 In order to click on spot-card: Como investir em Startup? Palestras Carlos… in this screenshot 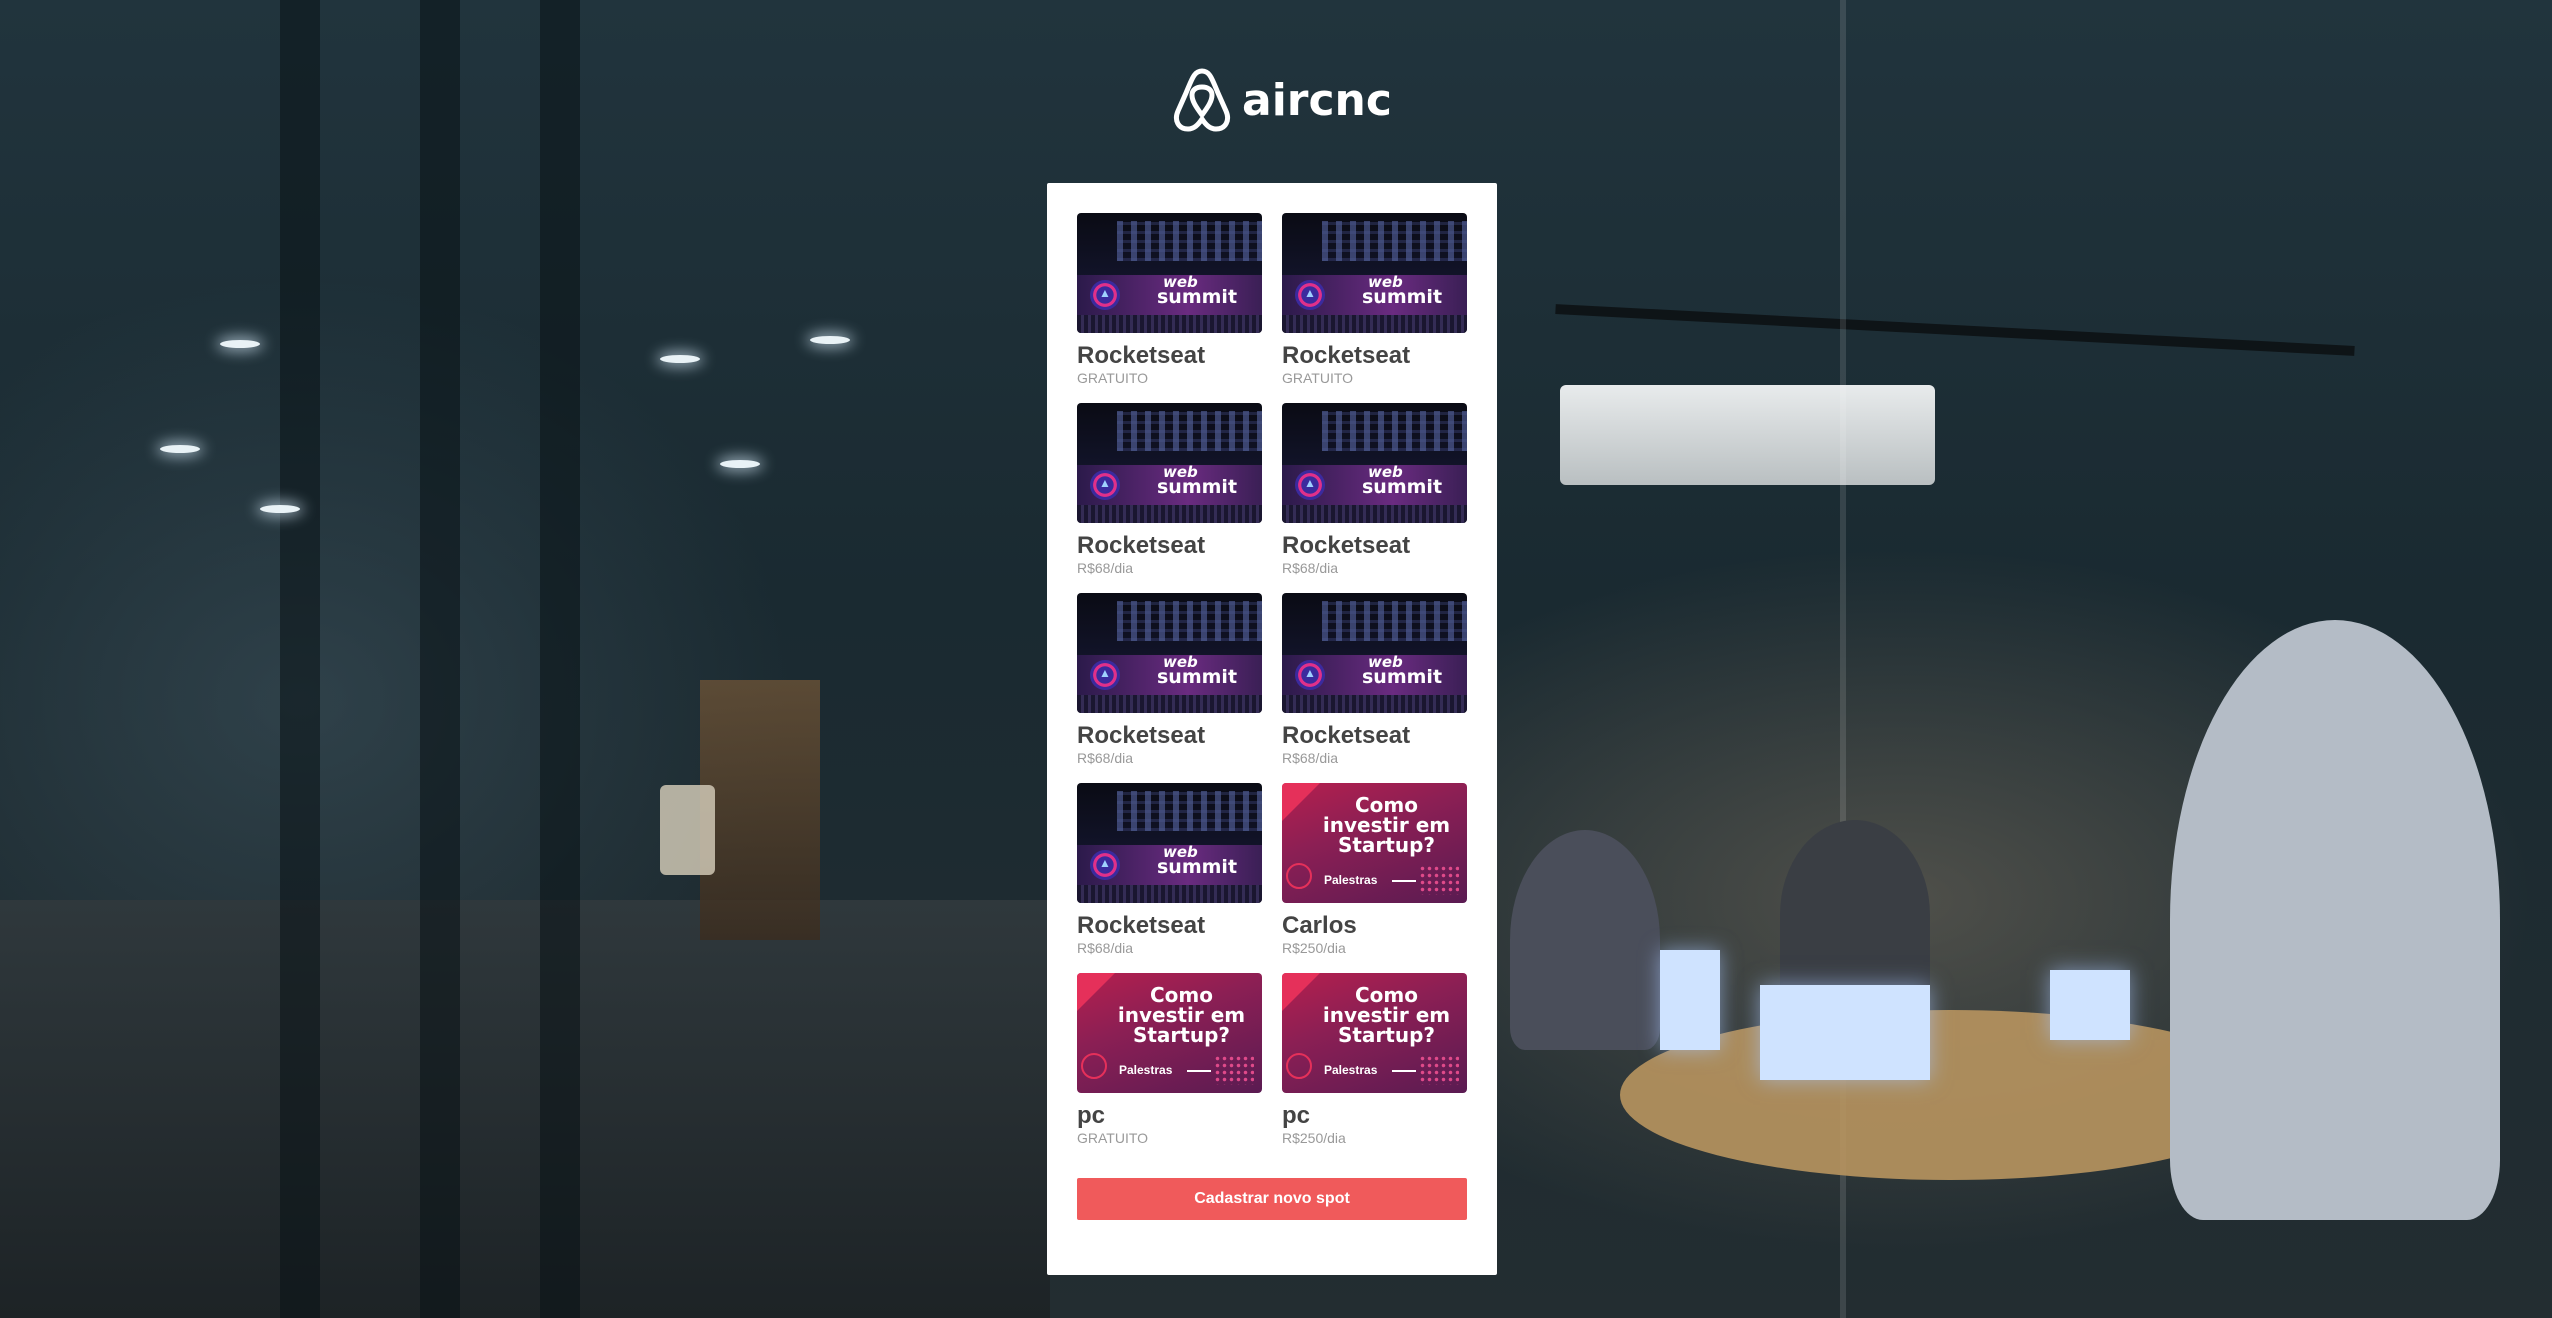, I will do `click(1374, 869)`.